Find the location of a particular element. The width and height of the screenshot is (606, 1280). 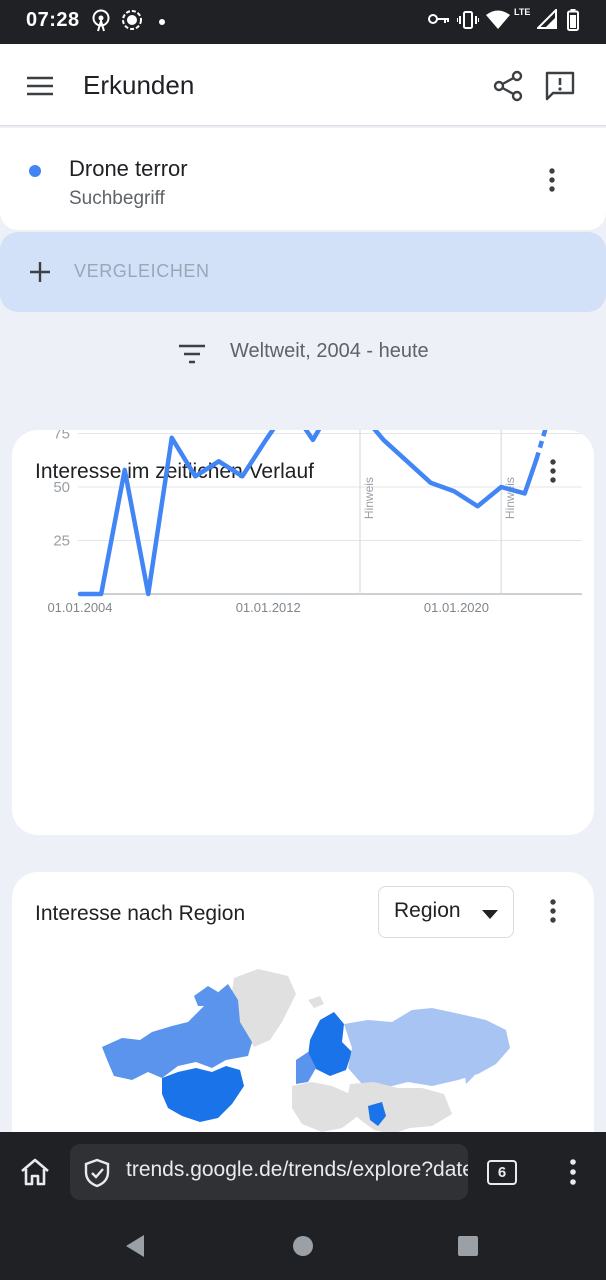

status-bar: 07:28 LTE is located at coordinates (303, 22).